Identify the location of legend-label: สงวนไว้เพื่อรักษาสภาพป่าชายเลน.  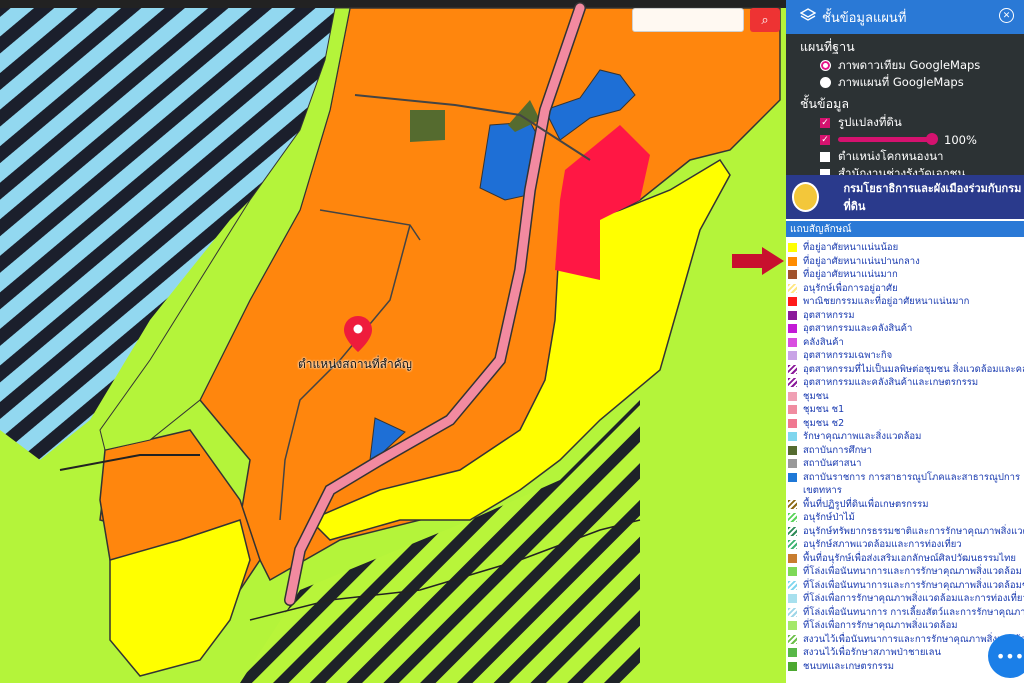
(872, 652).